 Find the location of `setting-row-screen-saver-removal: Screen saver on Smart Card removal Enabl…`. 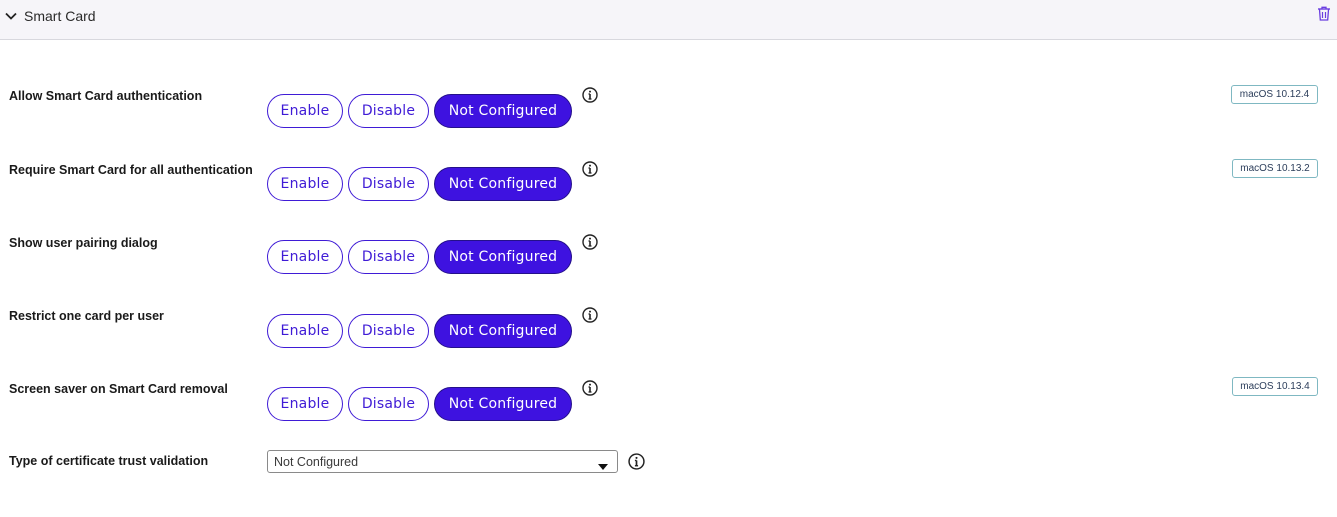

setting-row-screen-saver-removal: Screen saver on Smart Card removal Enabl… is located at coordinates (668, 413).